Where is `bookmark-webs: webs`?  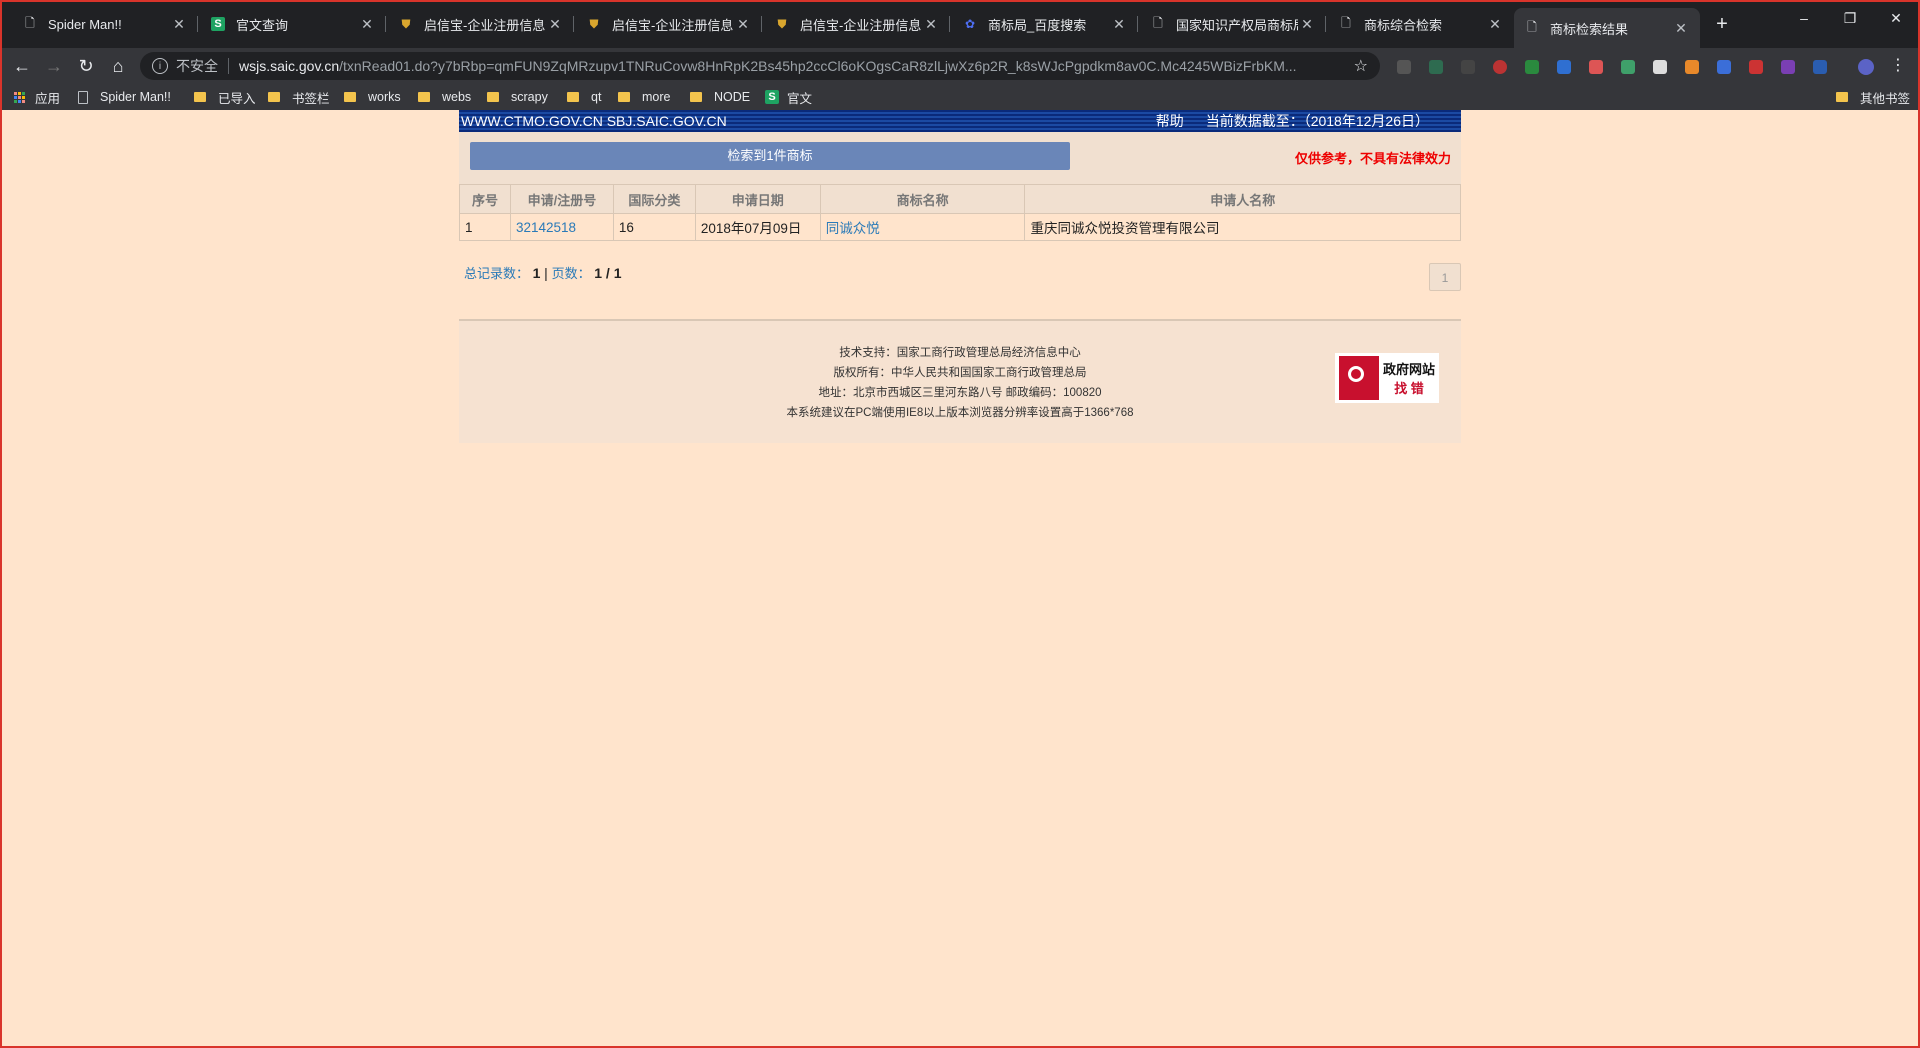 bookmark-webs: webs is located at coordinates (444, 97).